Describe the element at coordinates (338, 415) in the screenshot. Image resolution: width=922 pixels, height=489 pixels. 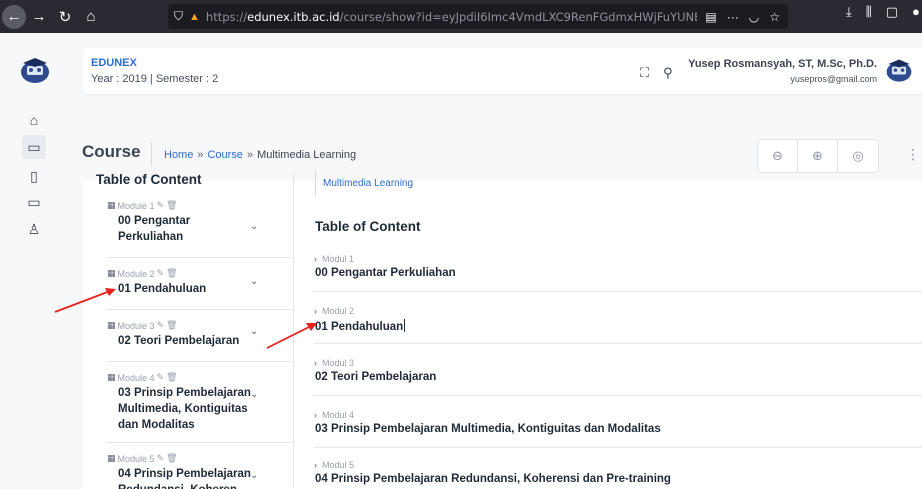
I see `entry-label: Modul 4` at that location.